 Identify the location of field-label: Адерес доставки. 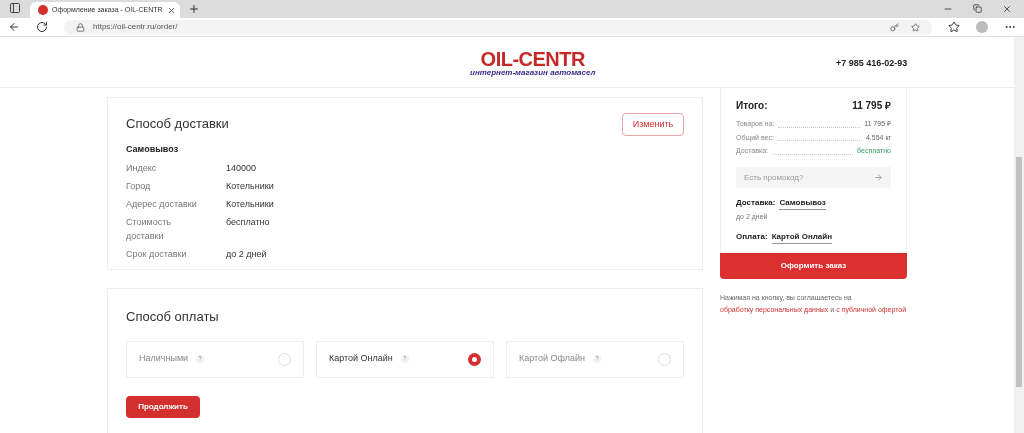
(162, 204).